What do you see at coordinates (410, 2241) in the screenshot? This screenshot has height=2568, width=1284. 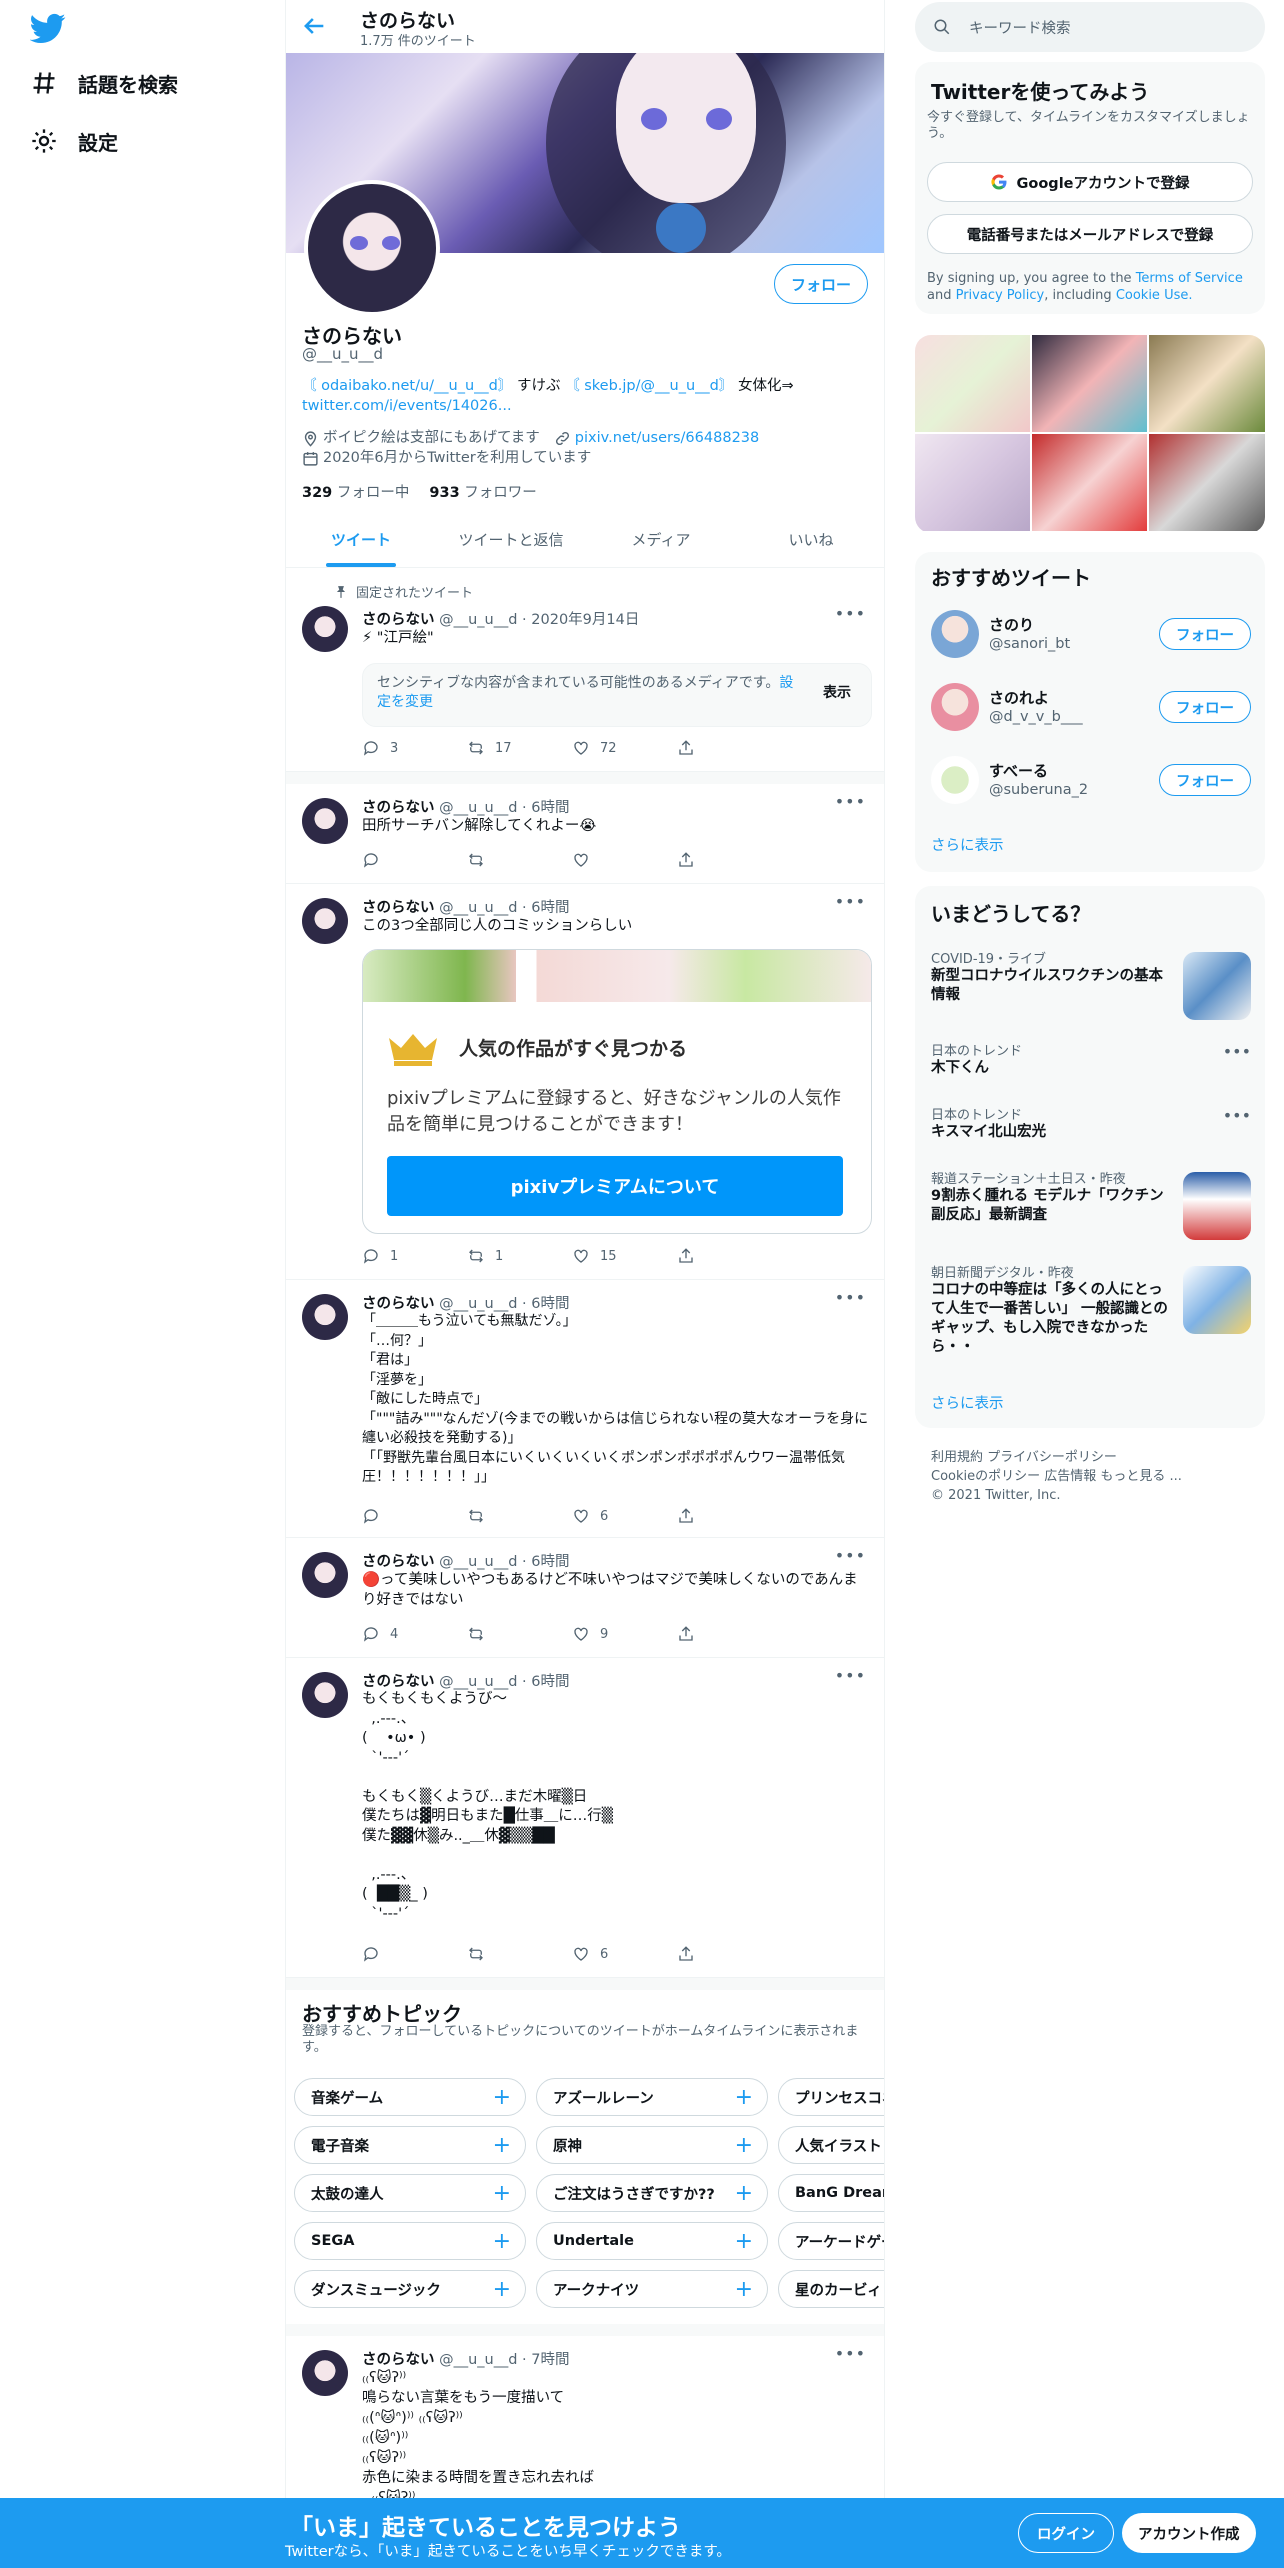 I see `topic-chip: SEGA +` at bounding box center [410, 2241].